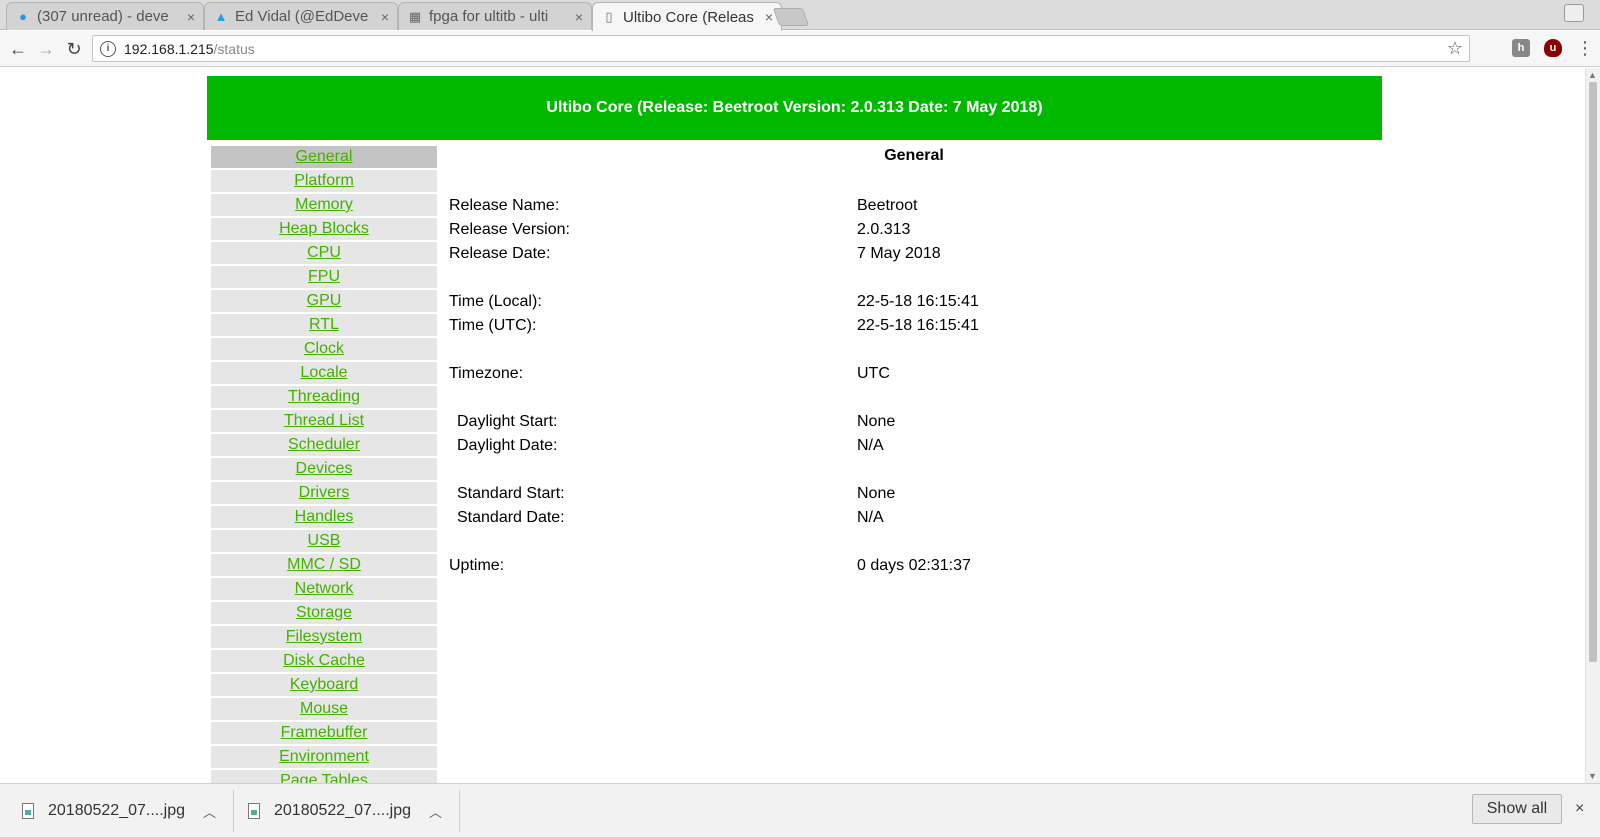 The height and width of the screenshot is (837, 1600). What do you see at coordinates (914, 518) in the screenshot?
I see `standard-date-row: Standard Date: N/A` at bounding box center [914, 518].